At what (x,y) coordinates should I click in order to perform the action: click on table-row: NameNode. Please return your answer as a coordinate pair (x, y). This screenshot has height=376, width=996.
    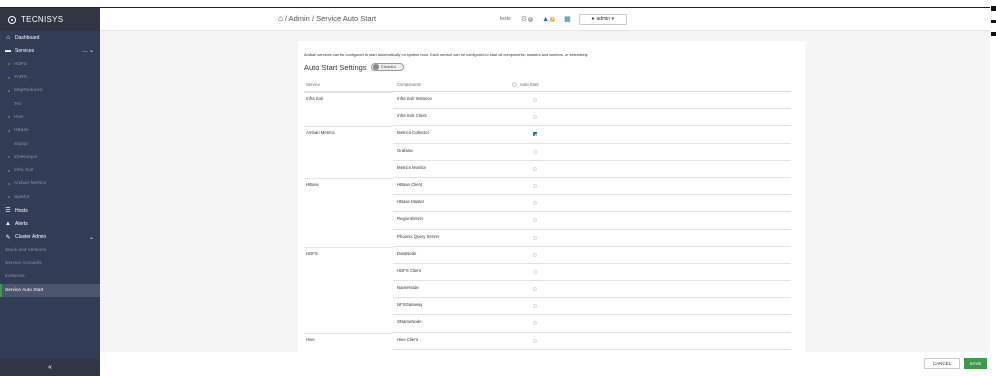
    Looking at the image, I should click on (547, 290).